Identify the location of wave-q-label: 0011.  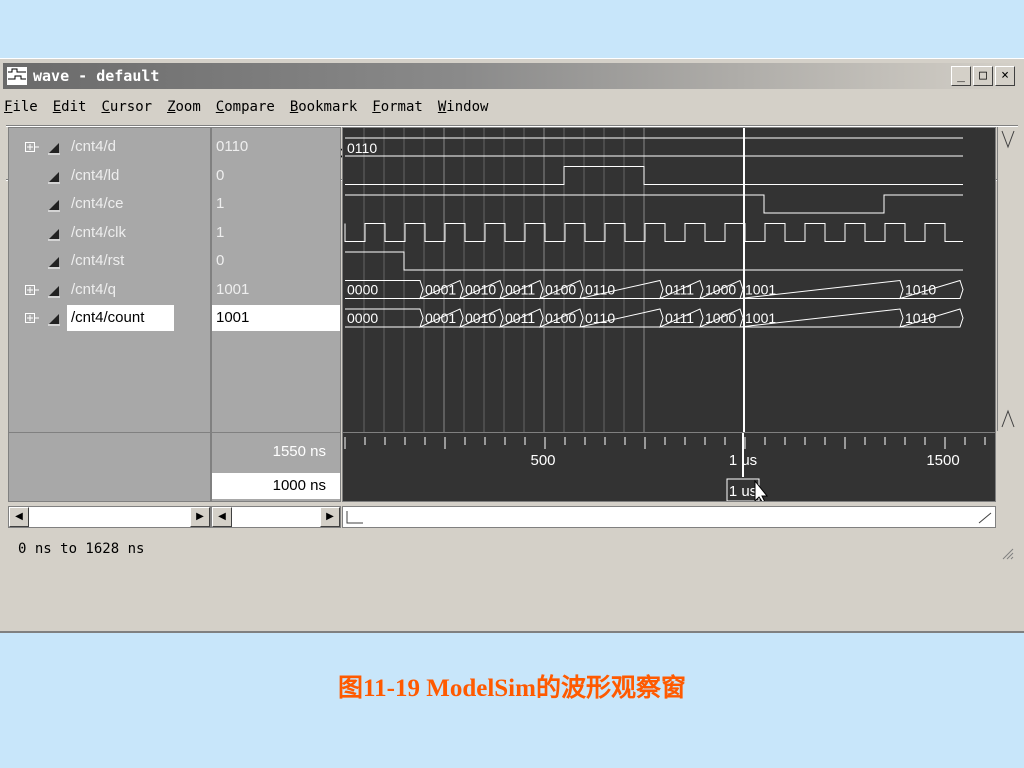
(520, 290).